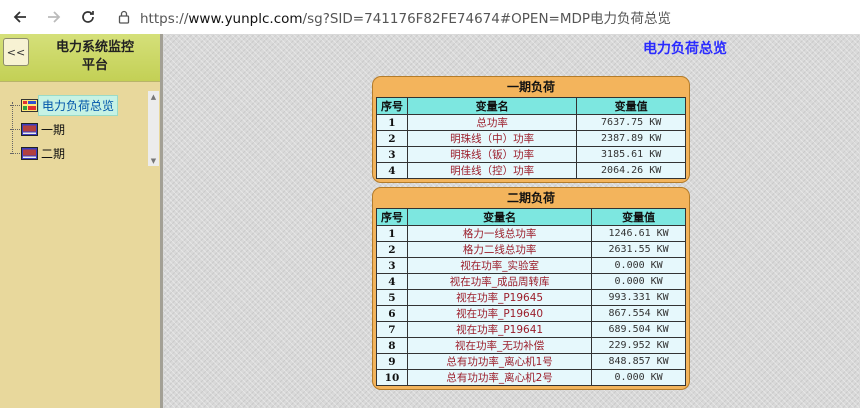 The width and height of the screenshot is (860, 408). I want to click on lock-icon, so click(124, 17).